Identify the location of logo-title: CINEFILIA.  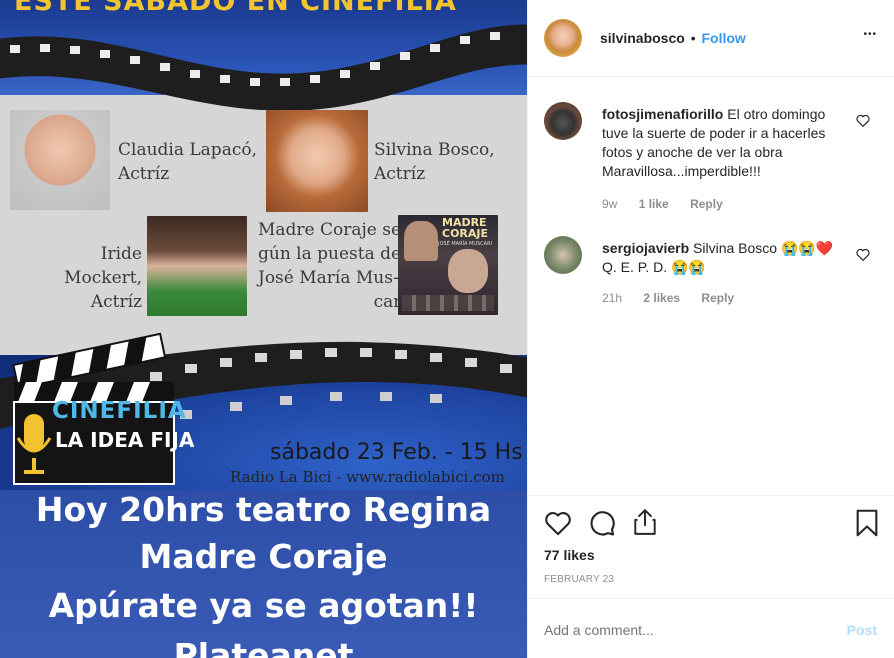
(119, 411).